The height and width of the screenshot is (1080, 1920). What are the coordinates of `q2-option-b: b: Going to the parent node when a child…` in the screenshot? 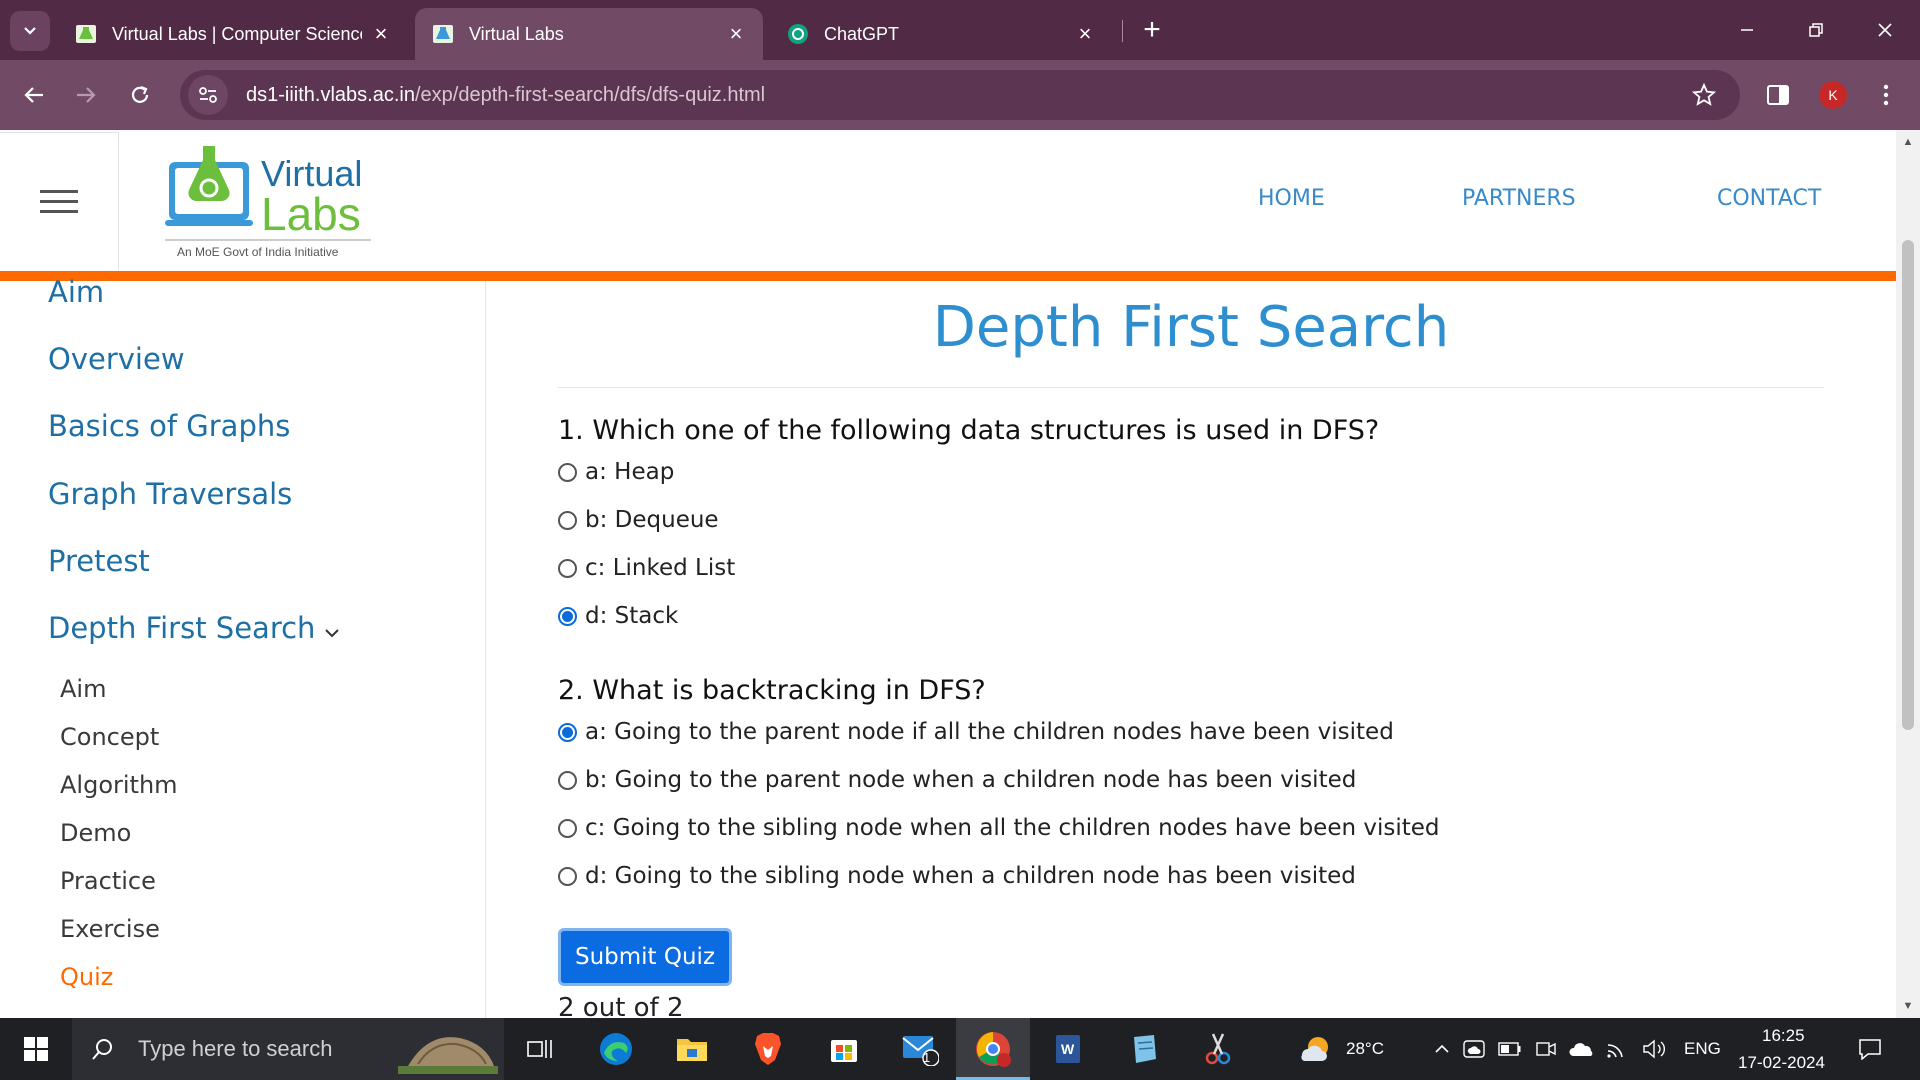 It's located at (957, 780).